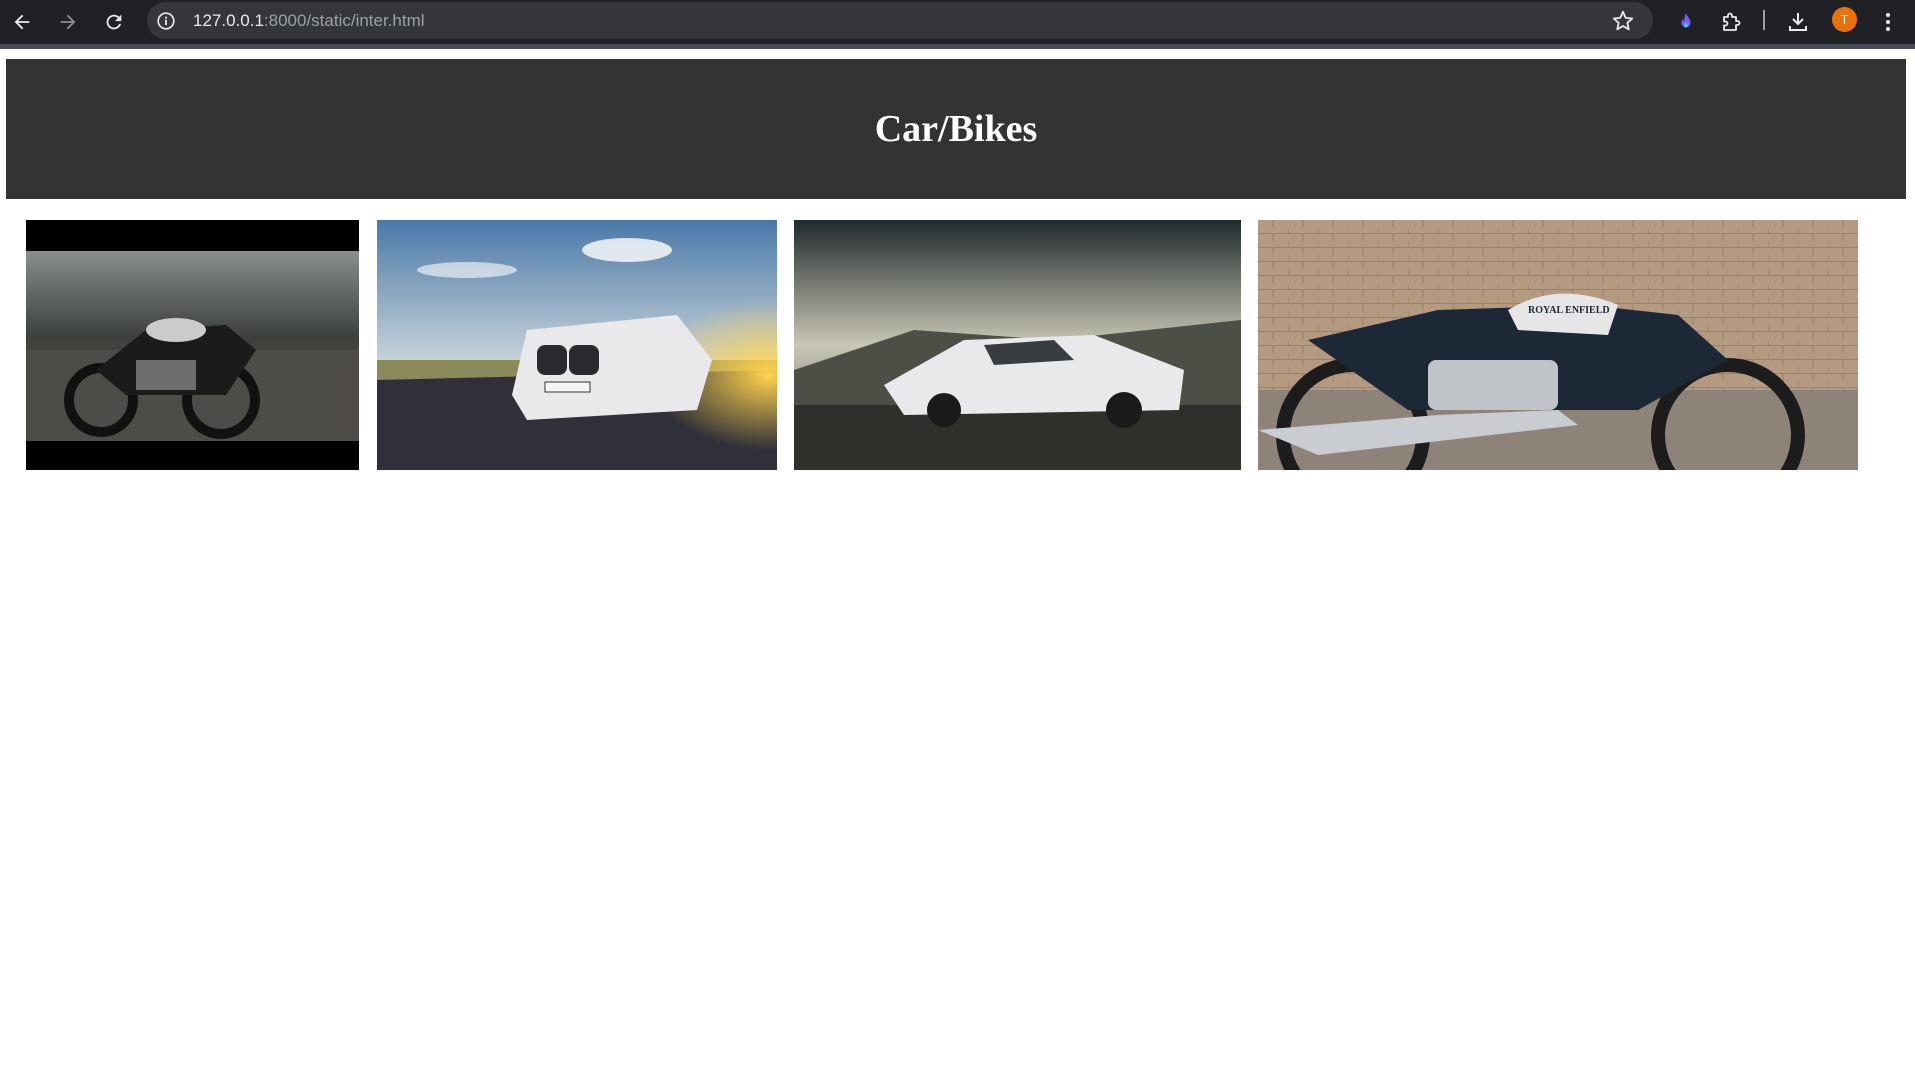 This screenshot has width=1915, height=1076. I want to click on page-header: Car/Bikes, so click(956, 129).